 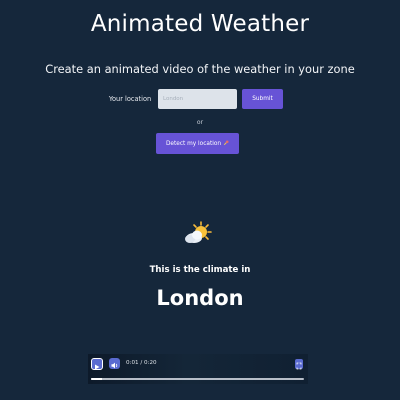 What do you see at coordinates (200, 24) in the screenshot?
I see `page-title: Animated Weather` at bounding box center [200, 24].